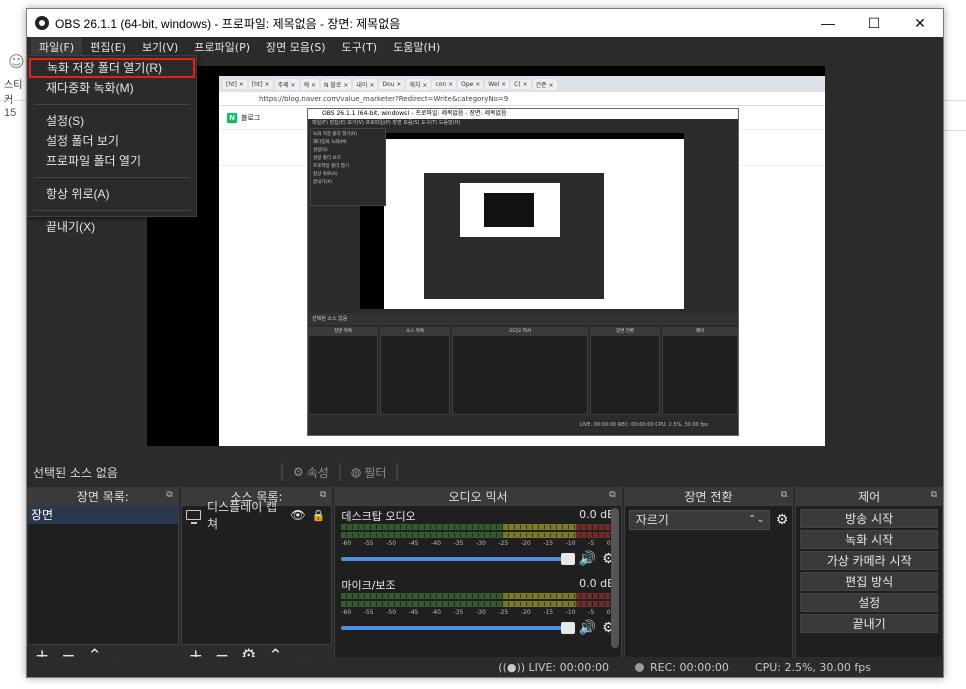  Describe the element at coordinates (520, 371) in the screenshot. I see `nested-dock: 오디오 믹서` at that location.